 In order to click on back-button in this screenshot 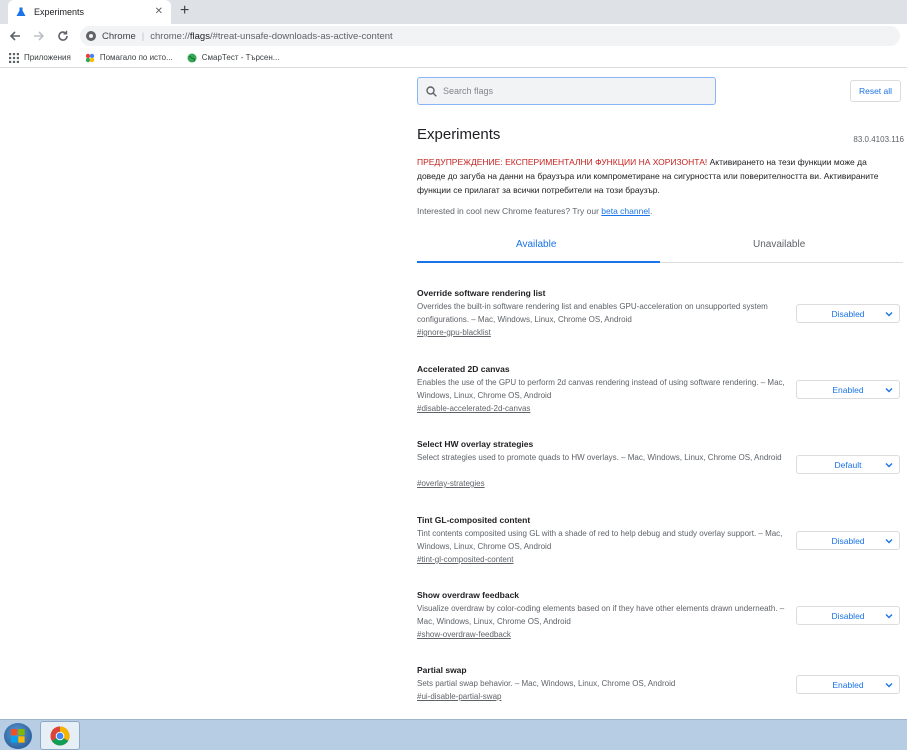, I will do `click(15, 36)`.